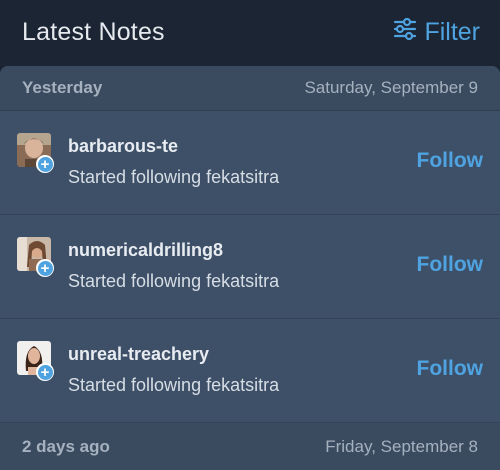 This screenshot has height=470, width=500. Describe the element at coordinates (123, 146) in the screenshot. I see `note-username: barbarous-te` at that location.